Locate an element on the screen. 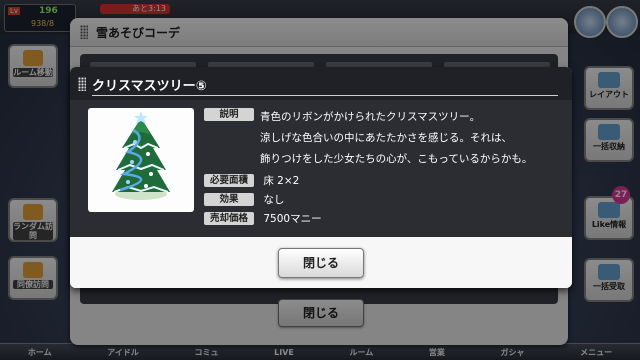  area-value: 床 2×2 is located at coordinates (281, 181).